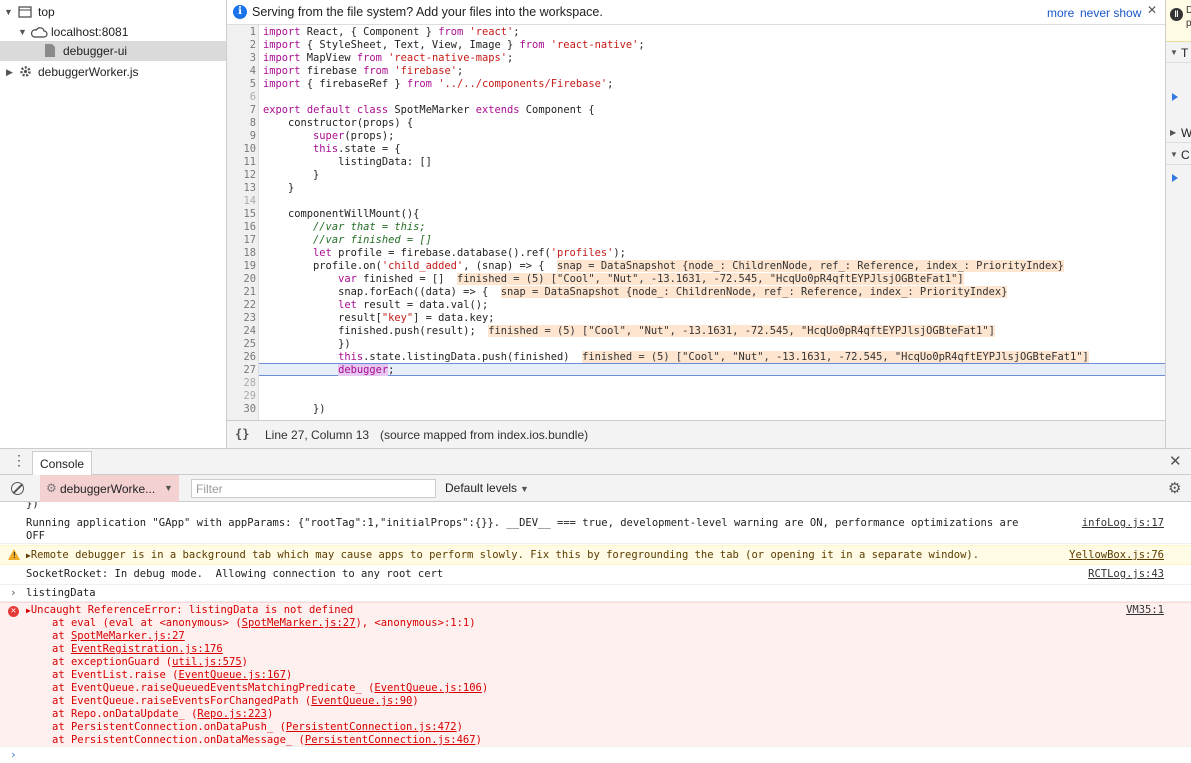  I want to click on pretty-print-button: {}, so click(242, 434).